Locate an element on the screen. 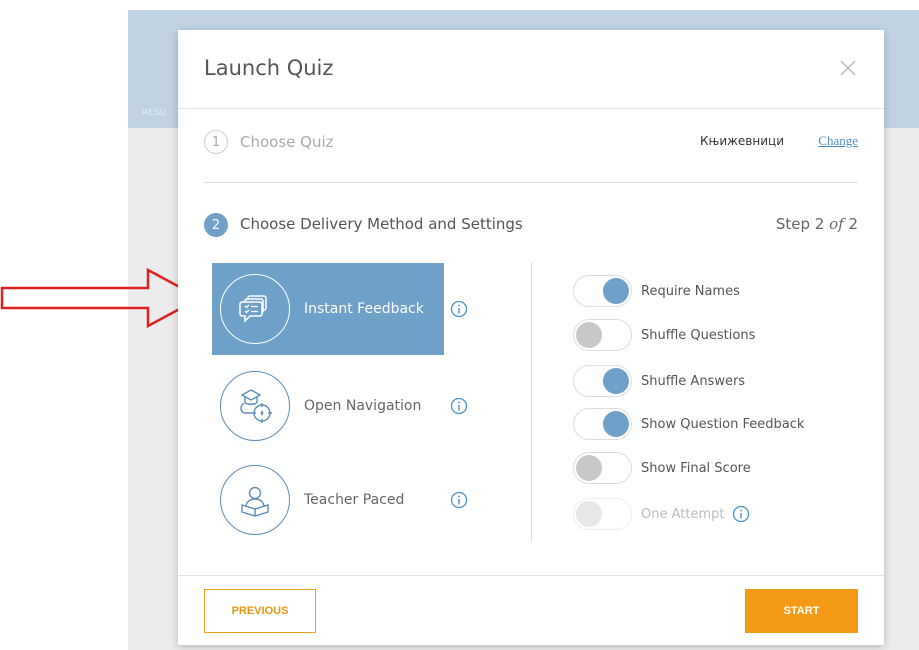 Image resolution: width=919 pixels, height=650 pixels. shuffle-questions-toggle is located at coordinates (602, 335).